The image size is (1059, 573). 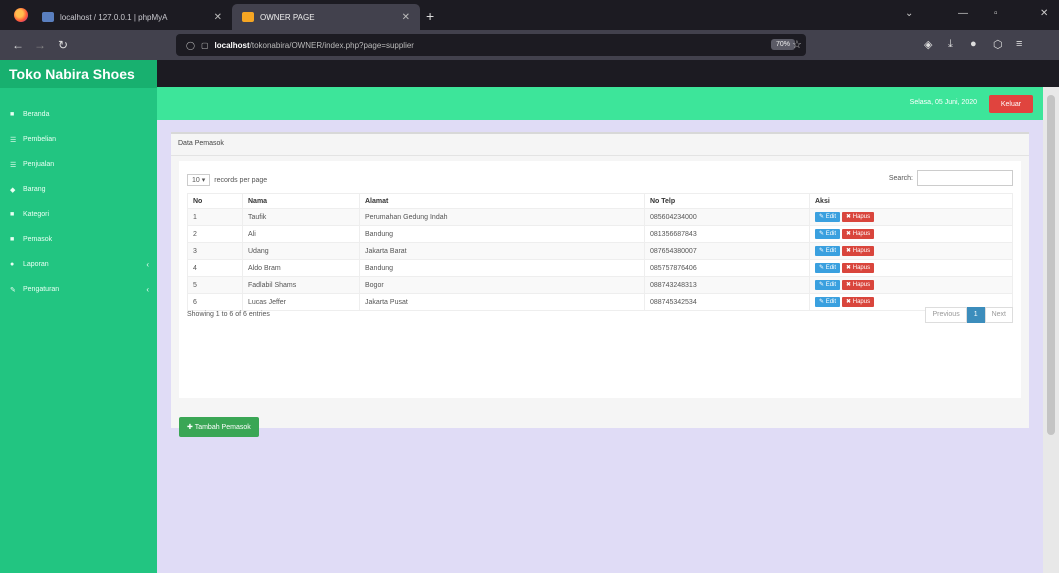 I want to click on page-scrollbar, so click(x=1051, y=330).